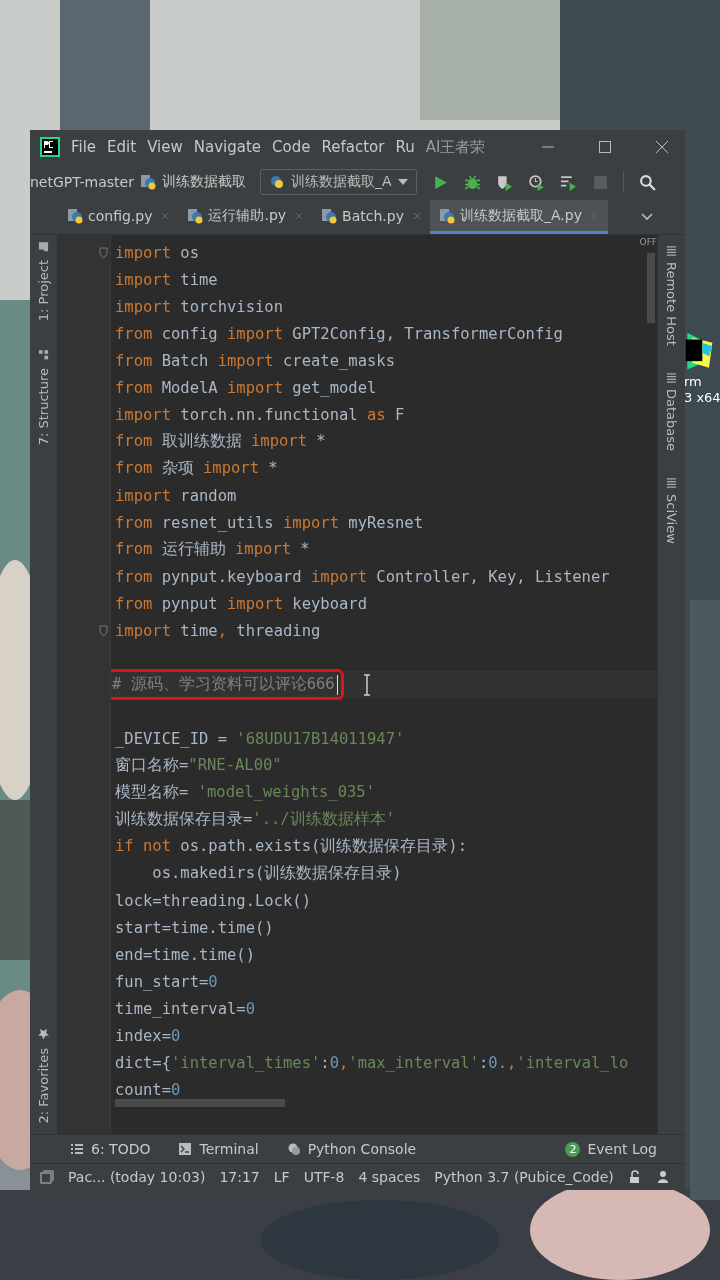  Describe the element at coordinates (371, 217) in the screenshot. I see `file-tab: Batch.py` at that location.